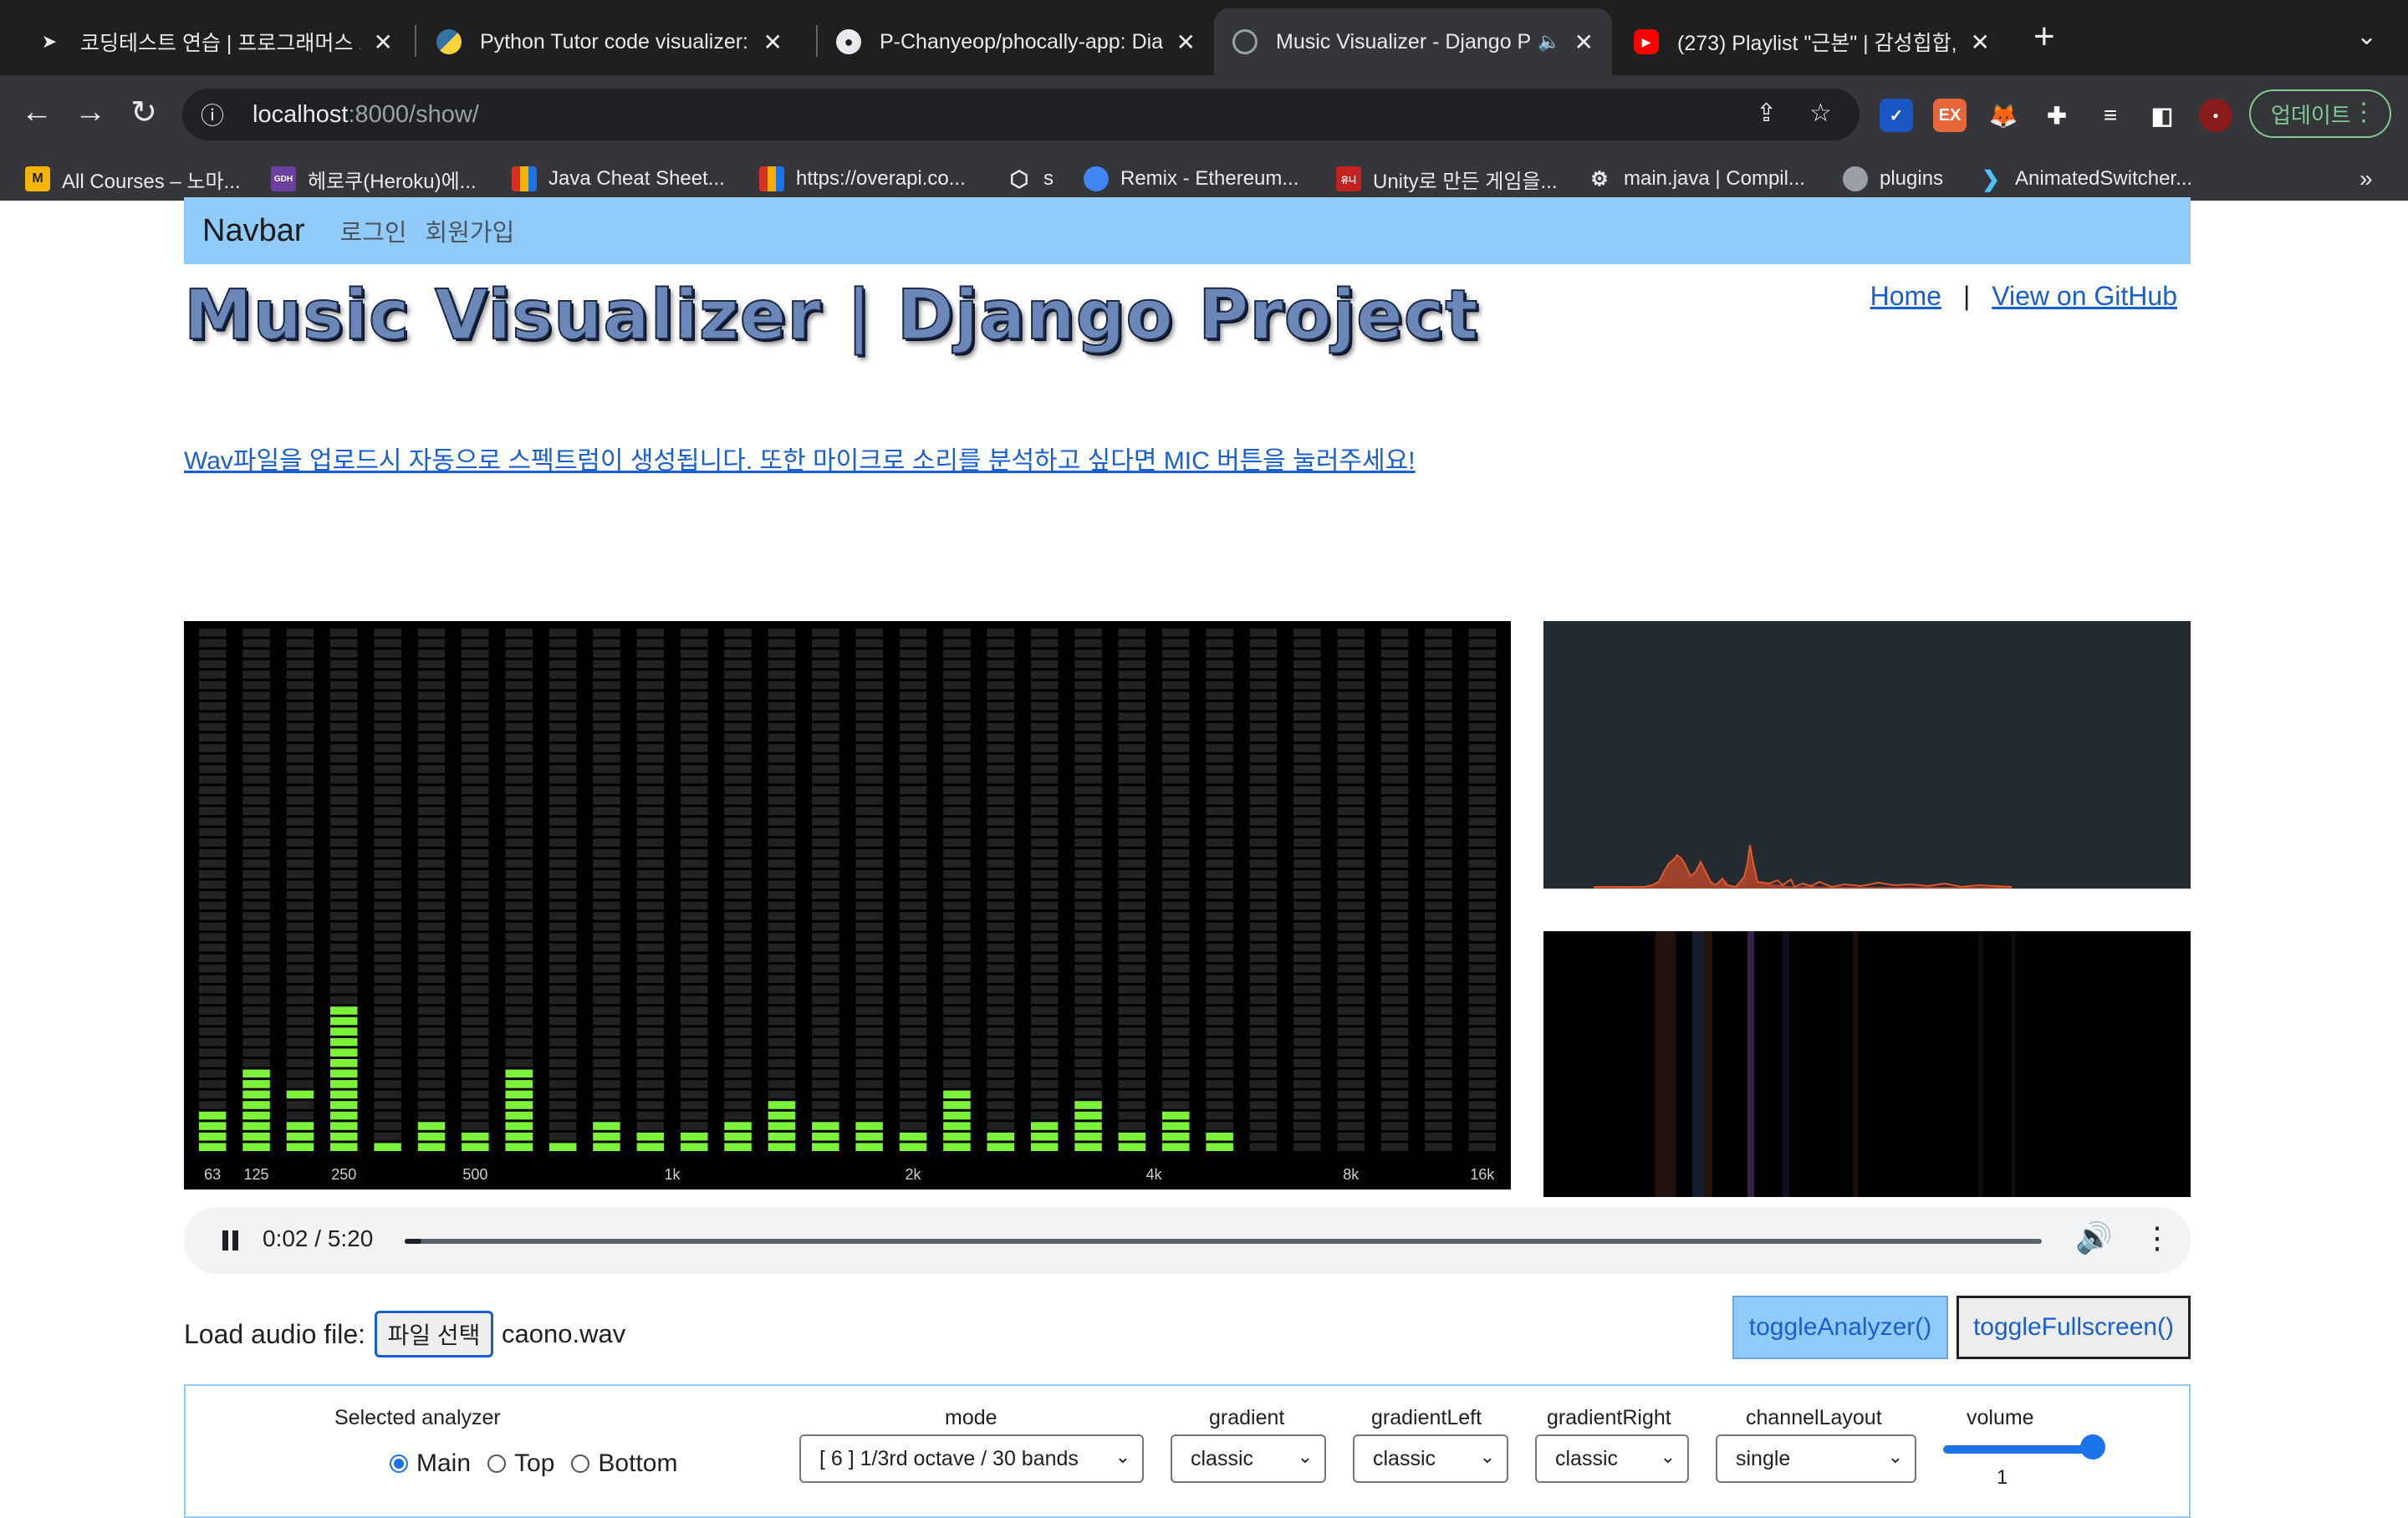 The height and width of the screenshot is (1518, 2408). Describe the element at coordinates (2085, 296) in the screenshot. I see `github-link: View on GitHub` at that location.